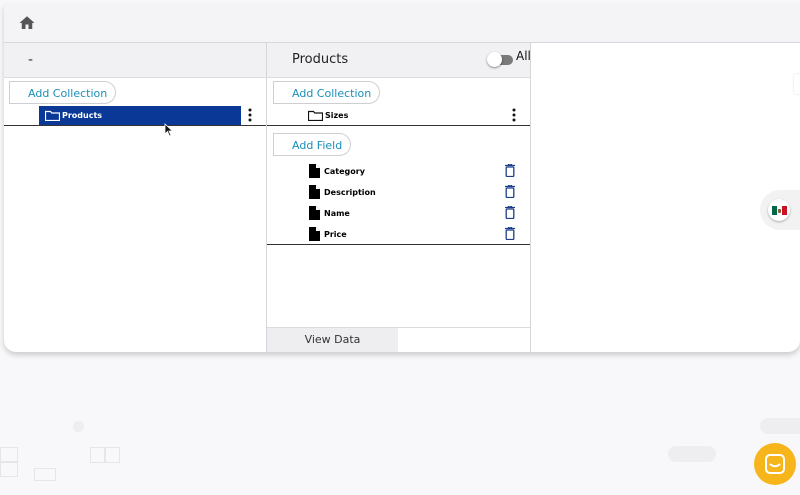 This screenshot has height=495, width=800. I want to click on column-header: Products All, so click(399, 60).